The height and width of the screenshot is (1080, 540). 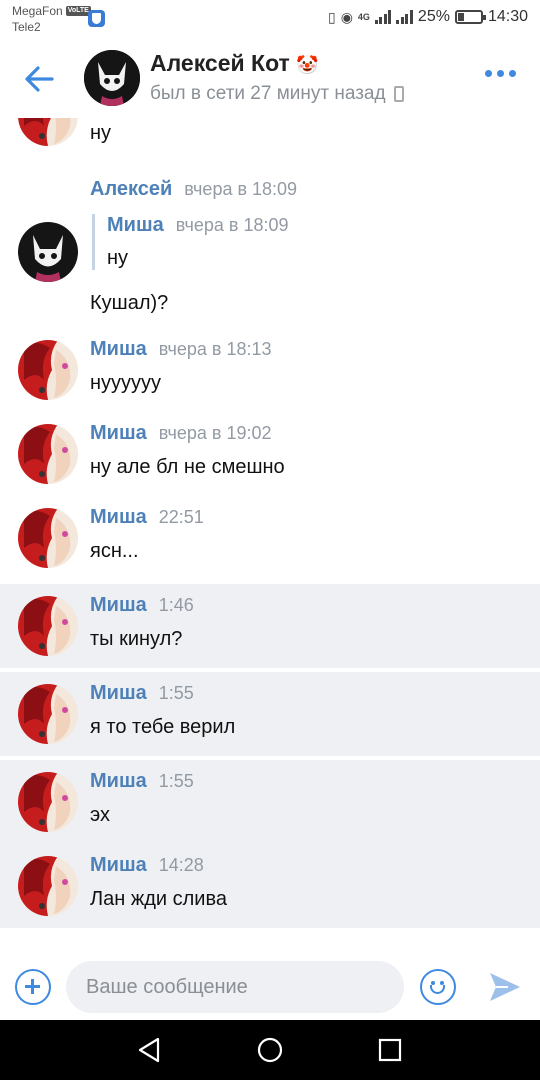 I want to click on message-header: Миша 1:46, so click(x=142, y=605).